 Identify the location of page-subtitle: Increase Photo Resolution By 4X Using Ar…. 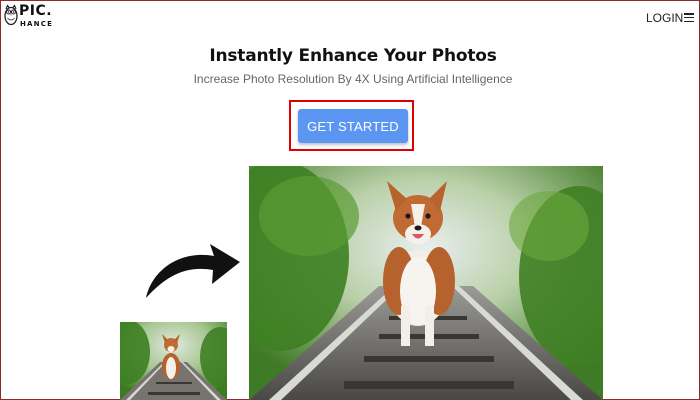
(353, 79).